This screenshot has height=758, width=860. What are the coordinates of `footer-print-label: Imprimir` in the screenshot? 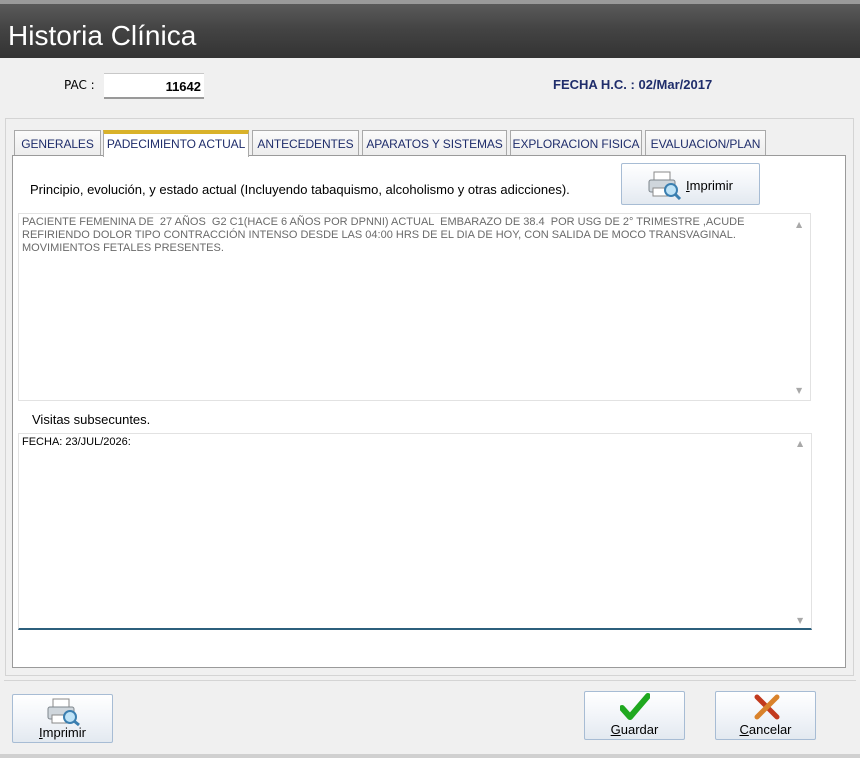 It's located at (62, 732).